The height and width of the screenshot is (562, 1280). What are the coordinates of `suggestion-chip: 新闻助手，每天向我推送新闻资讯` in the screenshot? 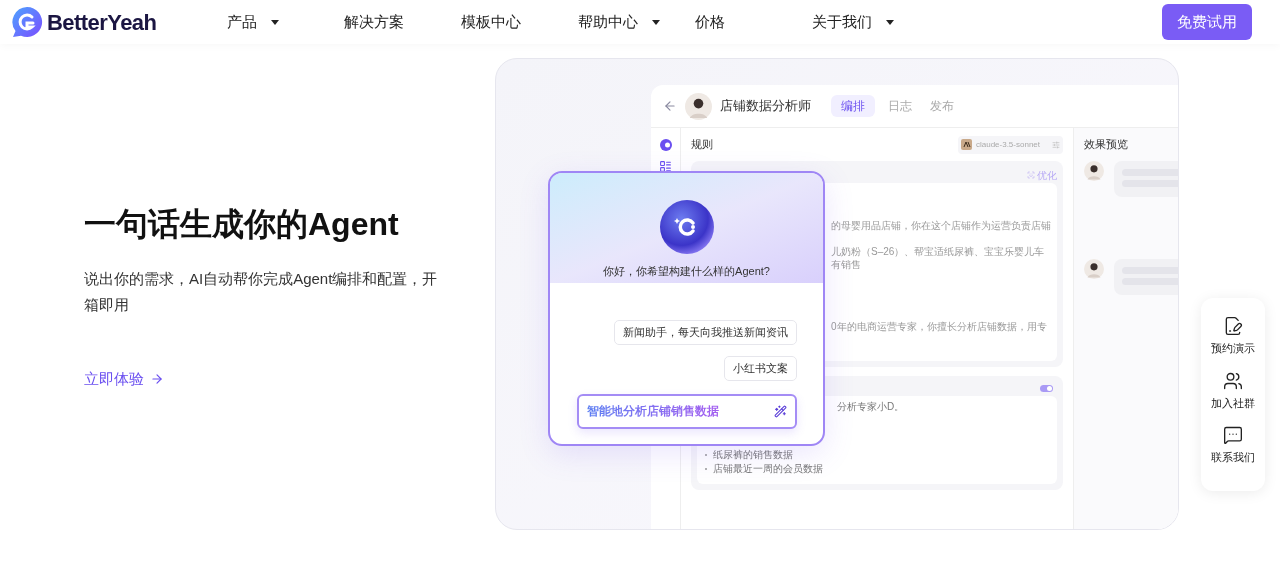 It's located at (705, 332).